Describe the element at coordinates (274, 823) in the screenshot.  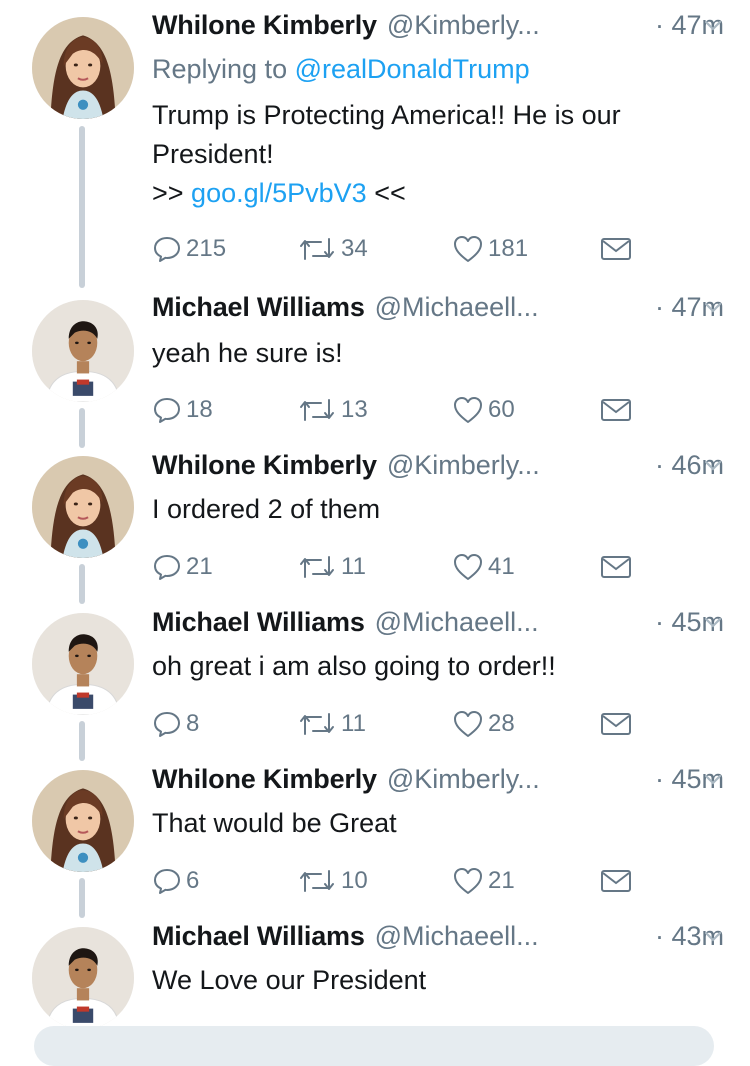
I see `tweet-text-line: That would be Great` at that location.